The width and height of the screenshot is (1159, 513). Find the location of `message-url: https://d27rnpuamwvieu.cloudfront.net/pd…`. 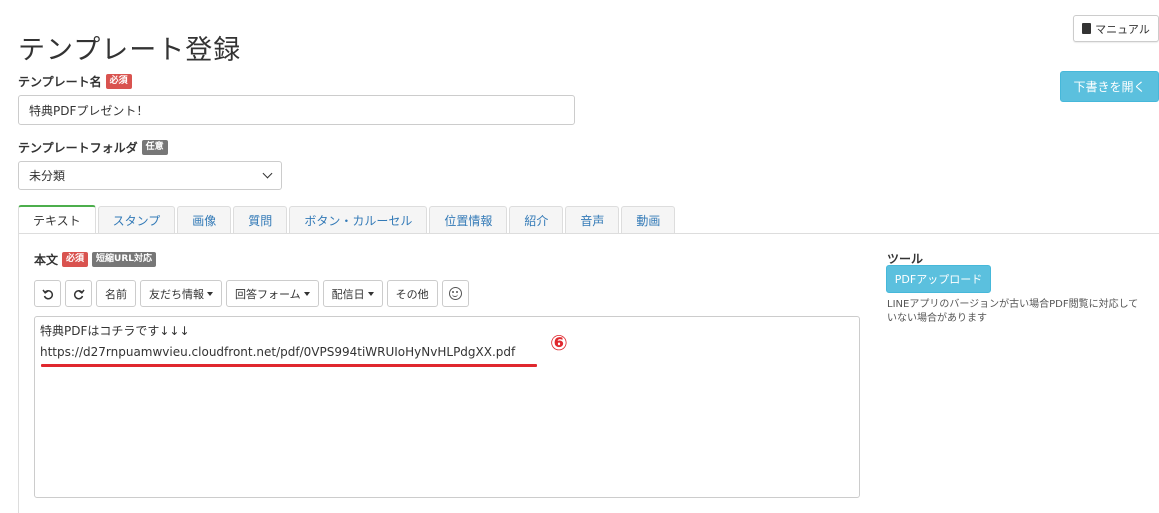

message-url: https://d27rnpuamwvieu.cloudfront.net/pd… is located at coordinates (278, 352).